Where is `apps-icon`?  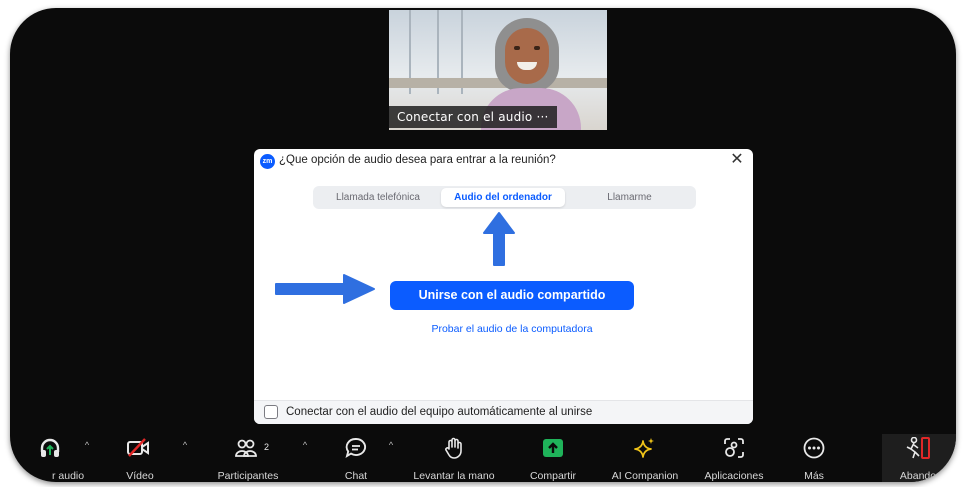 apps-icon is located at coordinates (734, 448).